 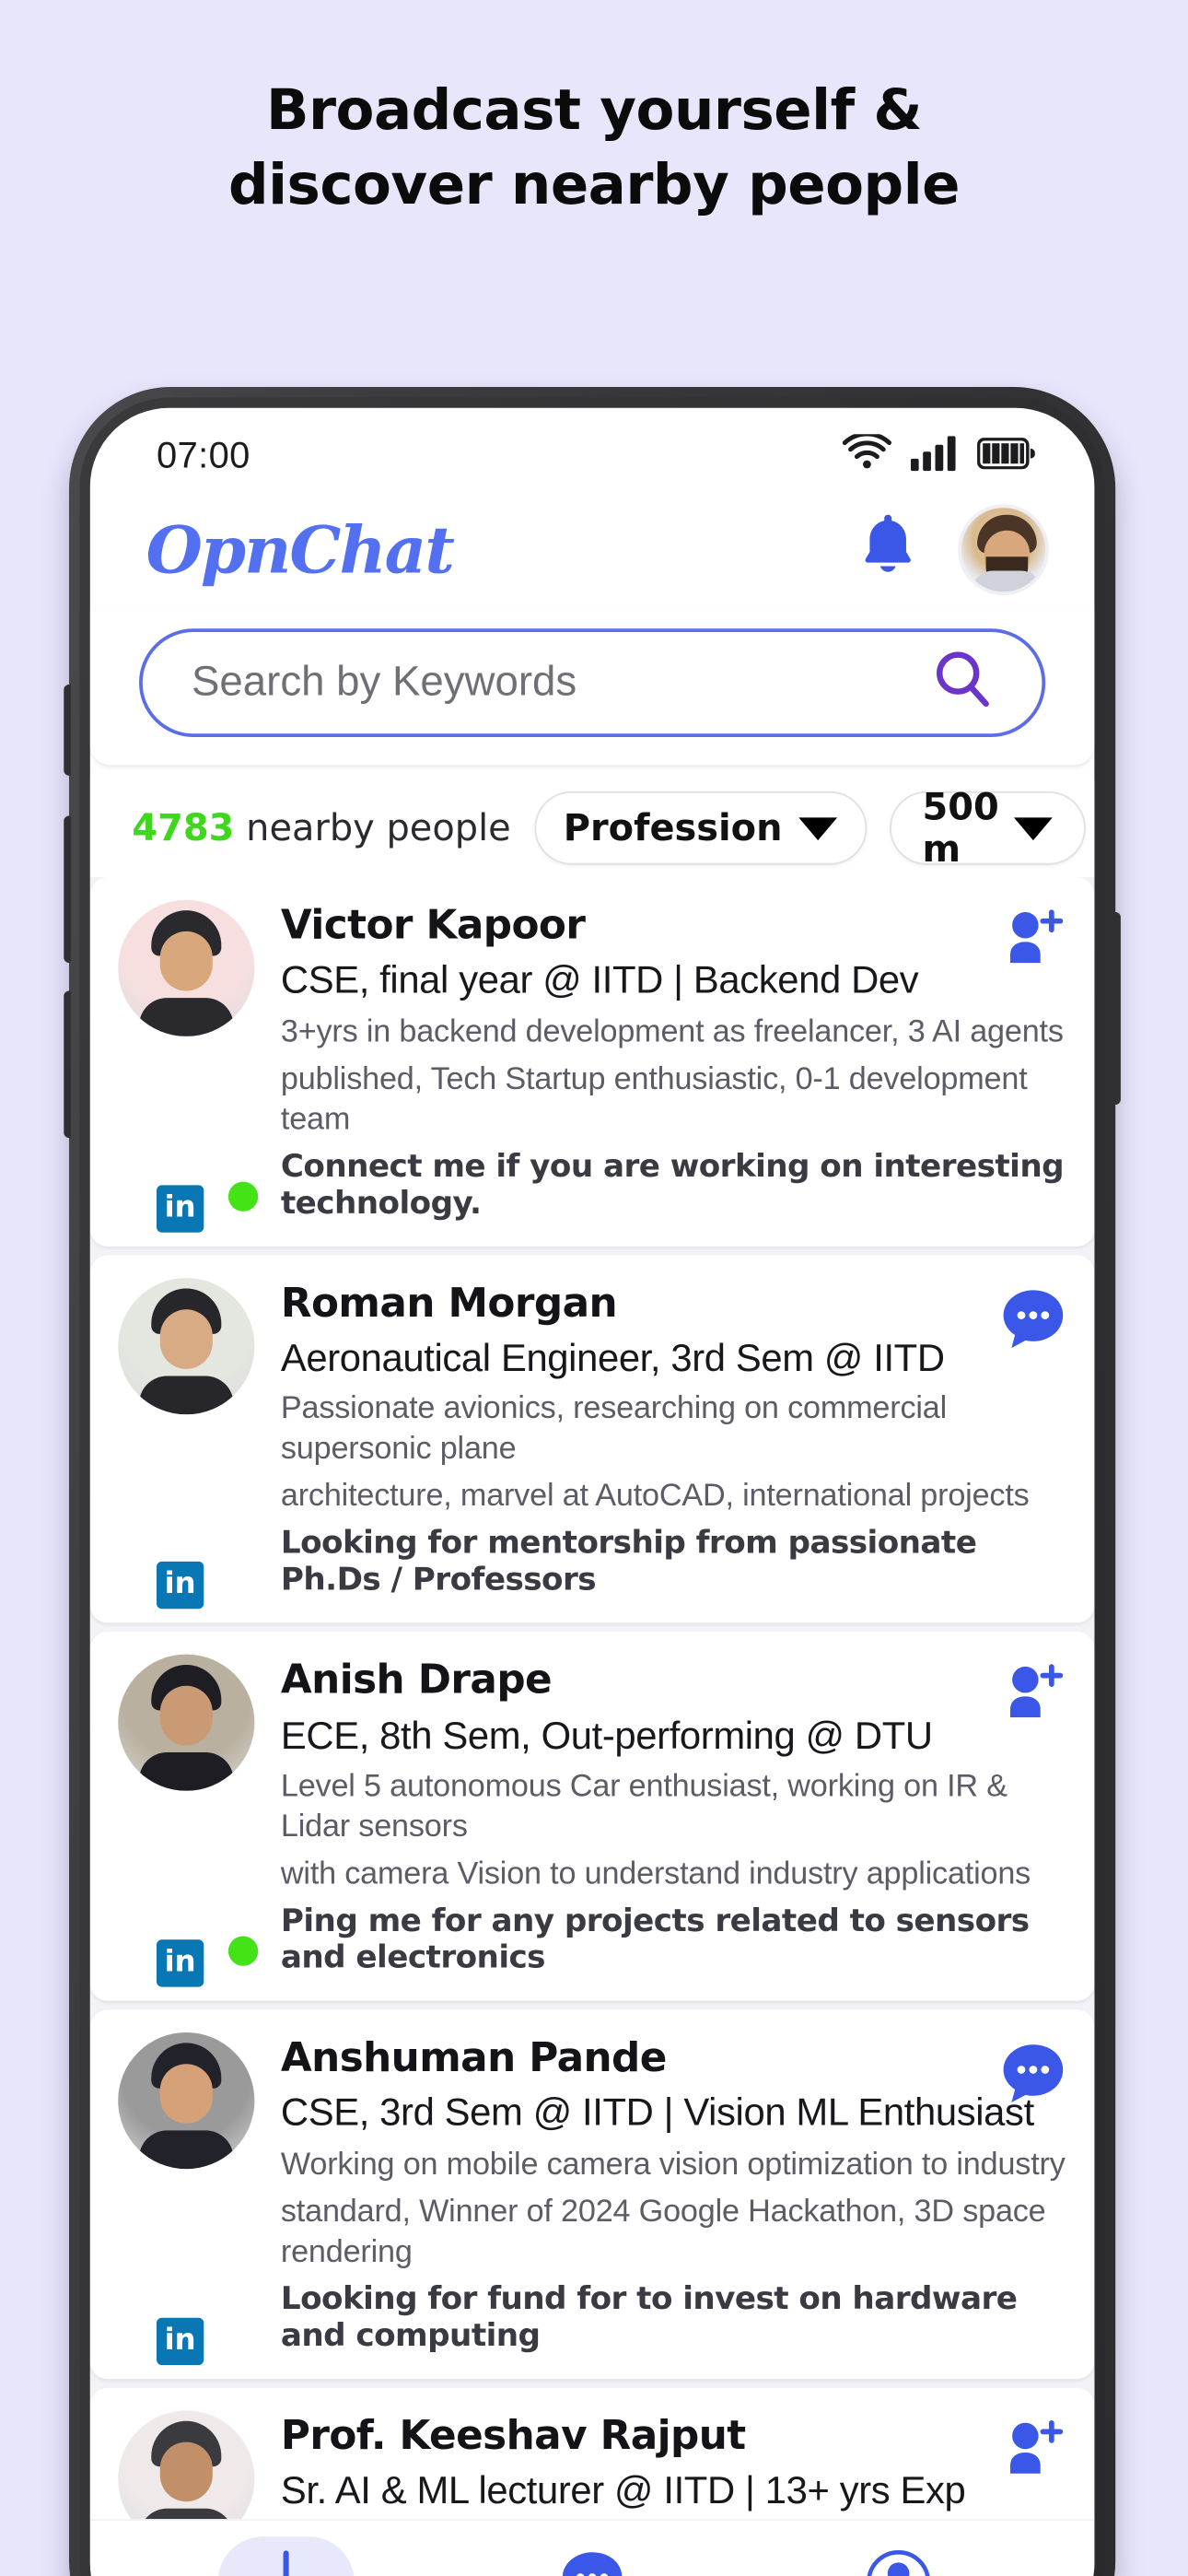 I want to click on nav-chats, so click(x=592, y=2555).